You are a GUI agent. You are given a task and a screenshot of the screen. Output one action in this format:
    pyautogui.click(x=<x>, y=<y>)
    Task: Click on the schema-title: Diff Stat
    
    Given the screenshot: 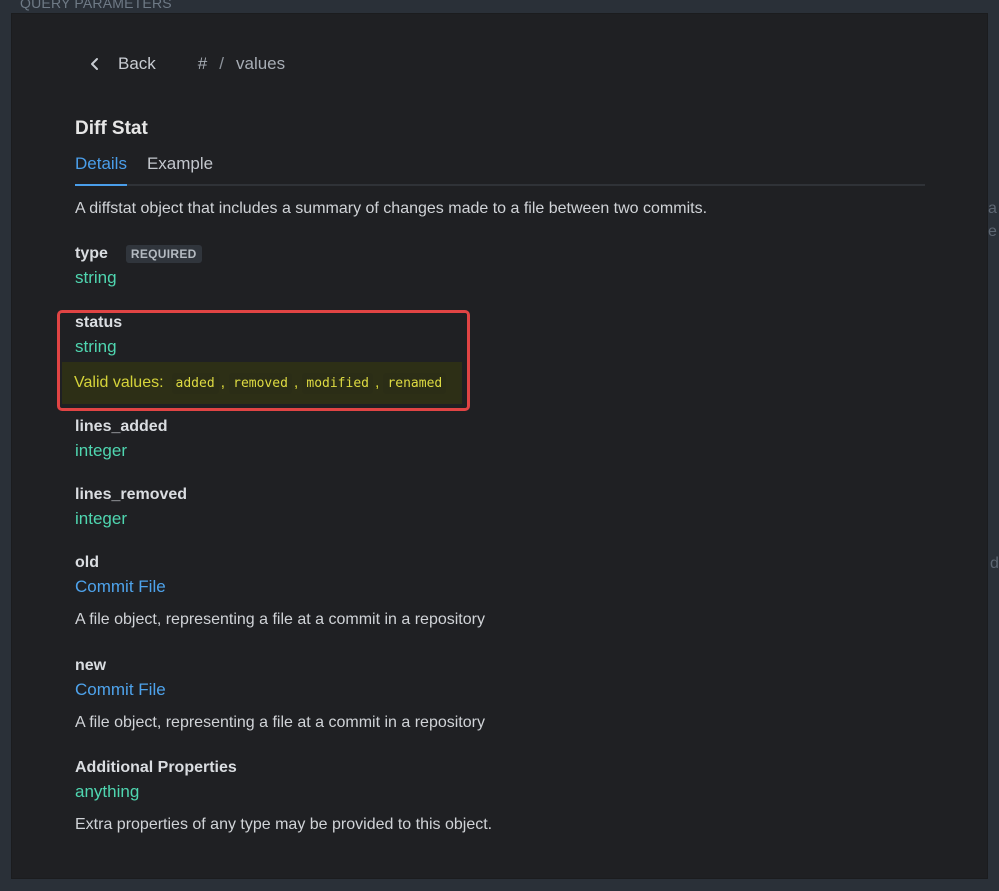 What is the action you would take?
    pyautogui.click(x=111, y=128)
    